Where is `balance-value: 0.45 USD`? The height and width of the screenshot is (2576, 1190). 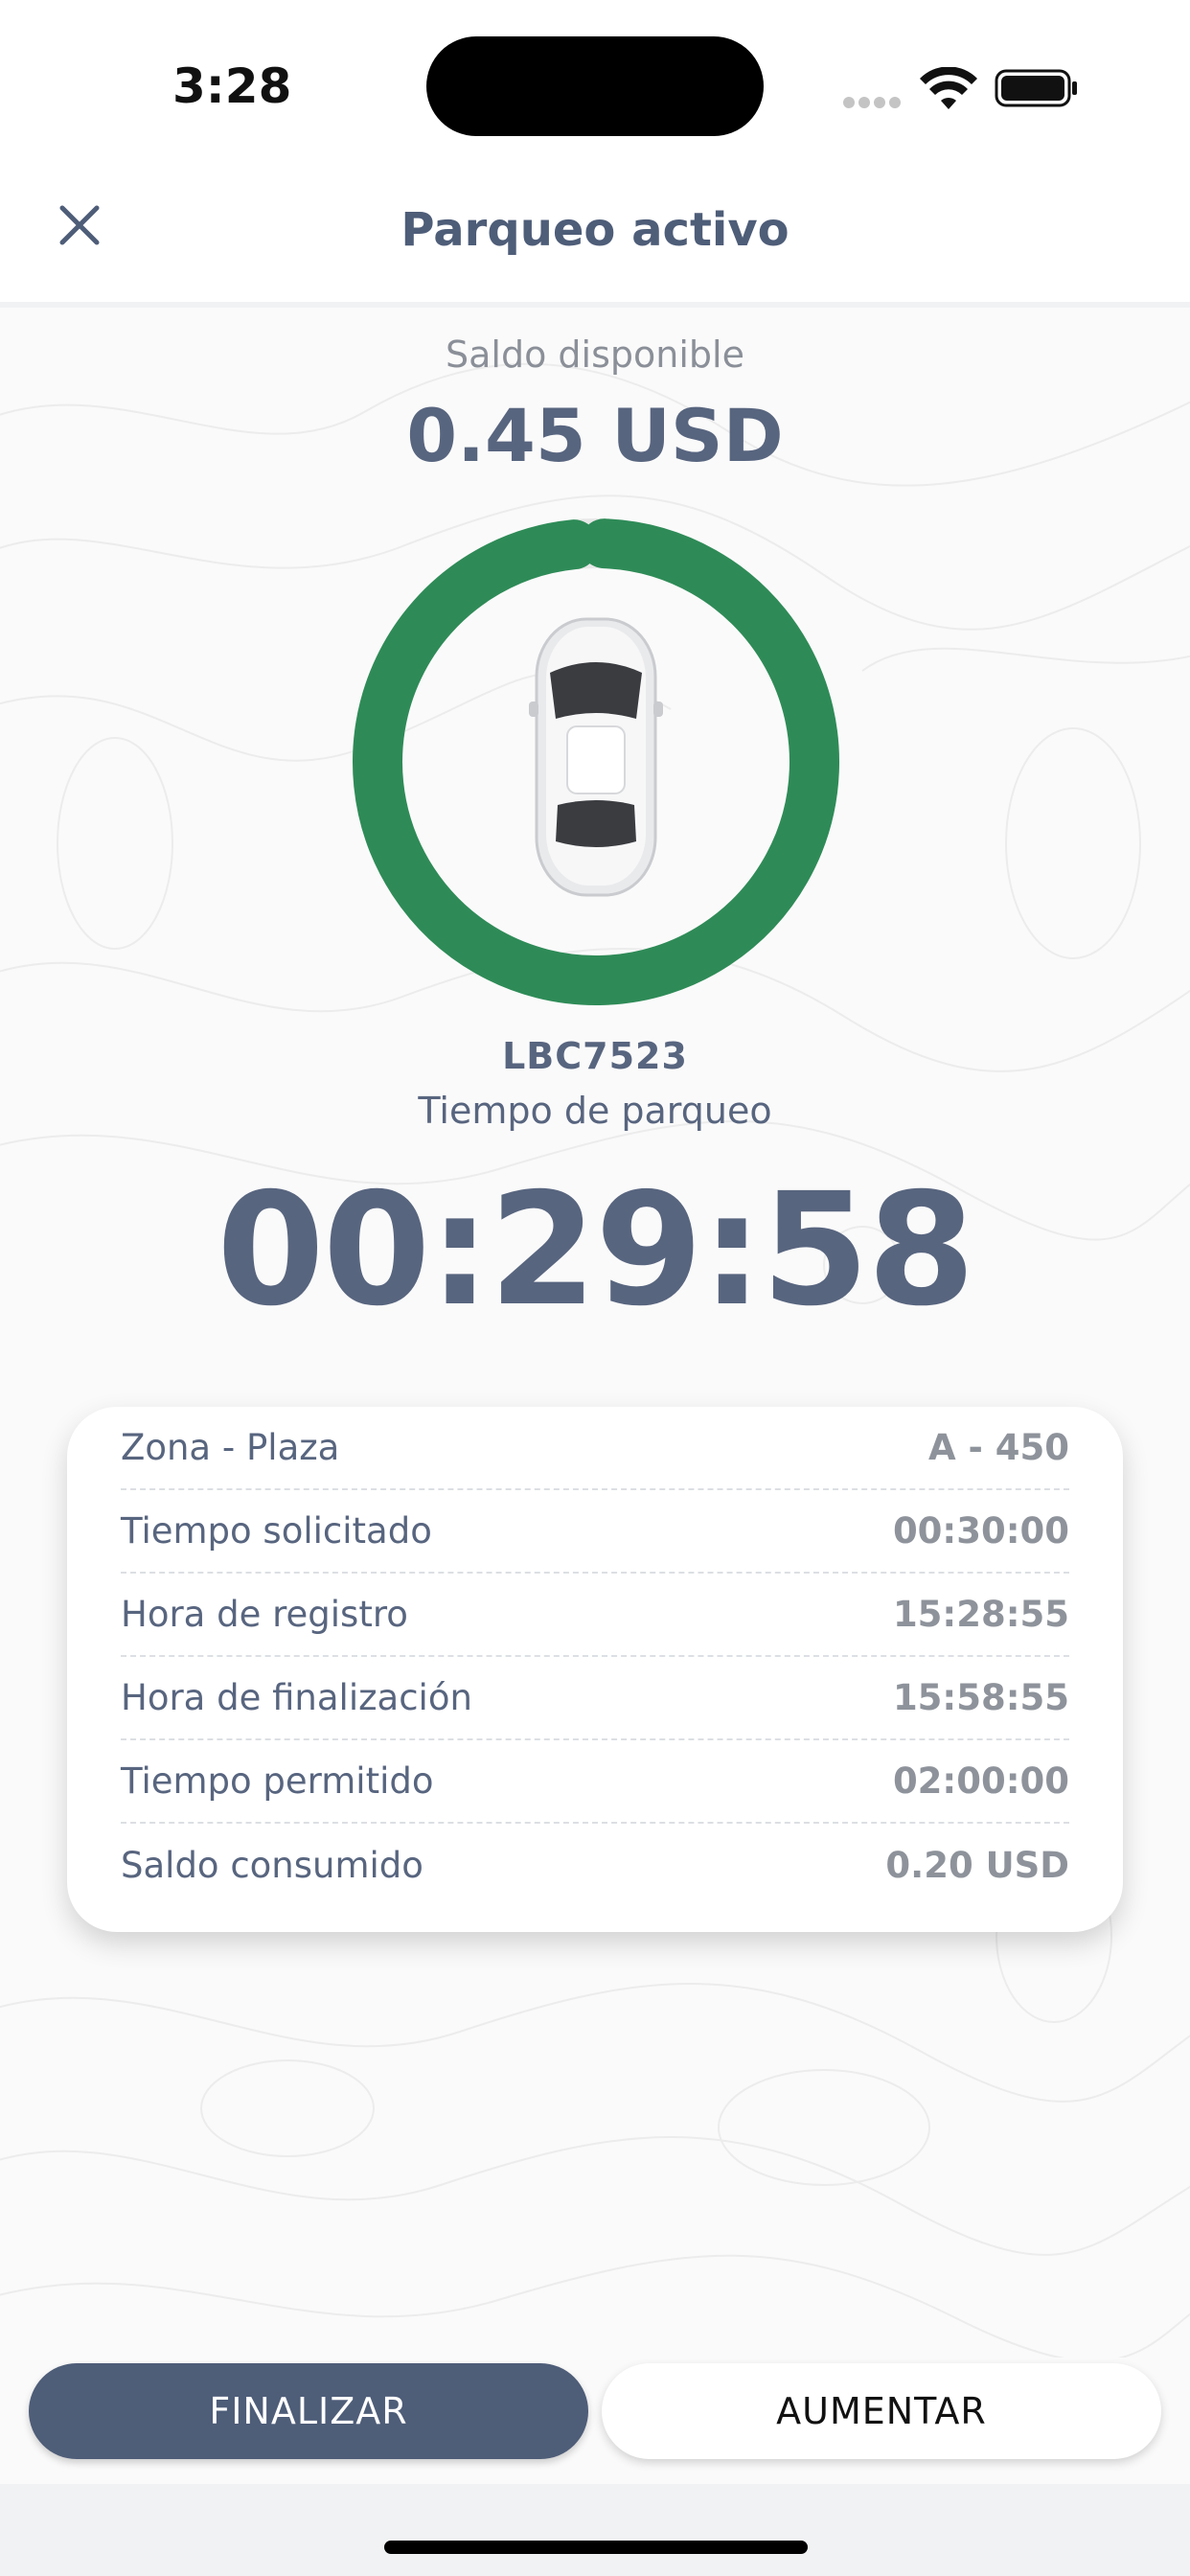 balance-value: 0.45 USD is located at coordinates (595, 435).